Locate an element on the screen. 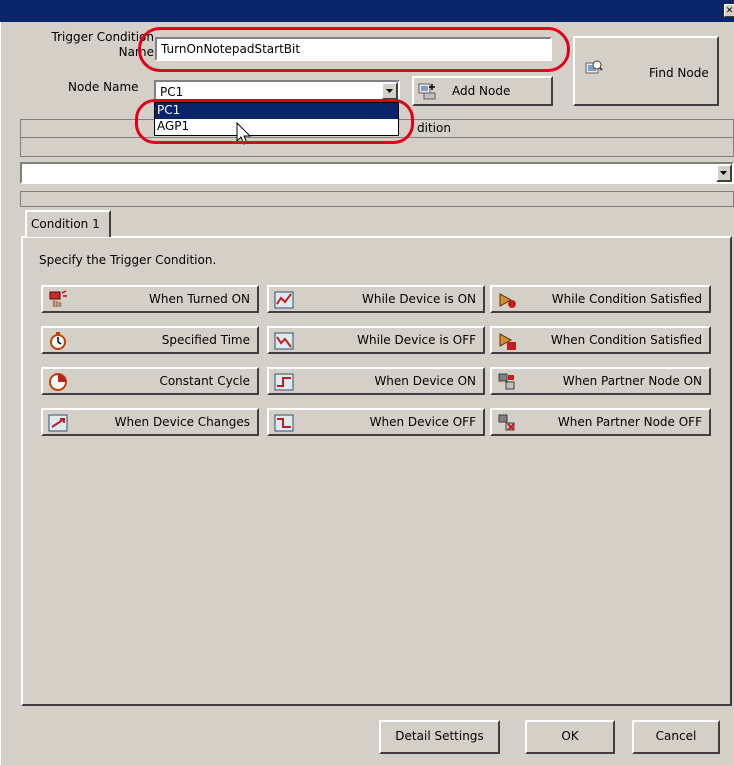 The image size is (734, 765). trigger-name-highlight is located at coordinates (354, 49).